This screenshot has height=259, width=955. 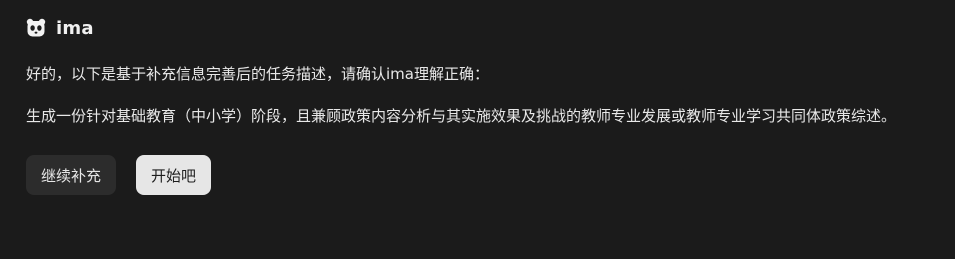 What do you see at coordinates (71, 175) in the screenshot?
I see `continue-supplement-button: 继续补充` at bounding box center [71, 175].